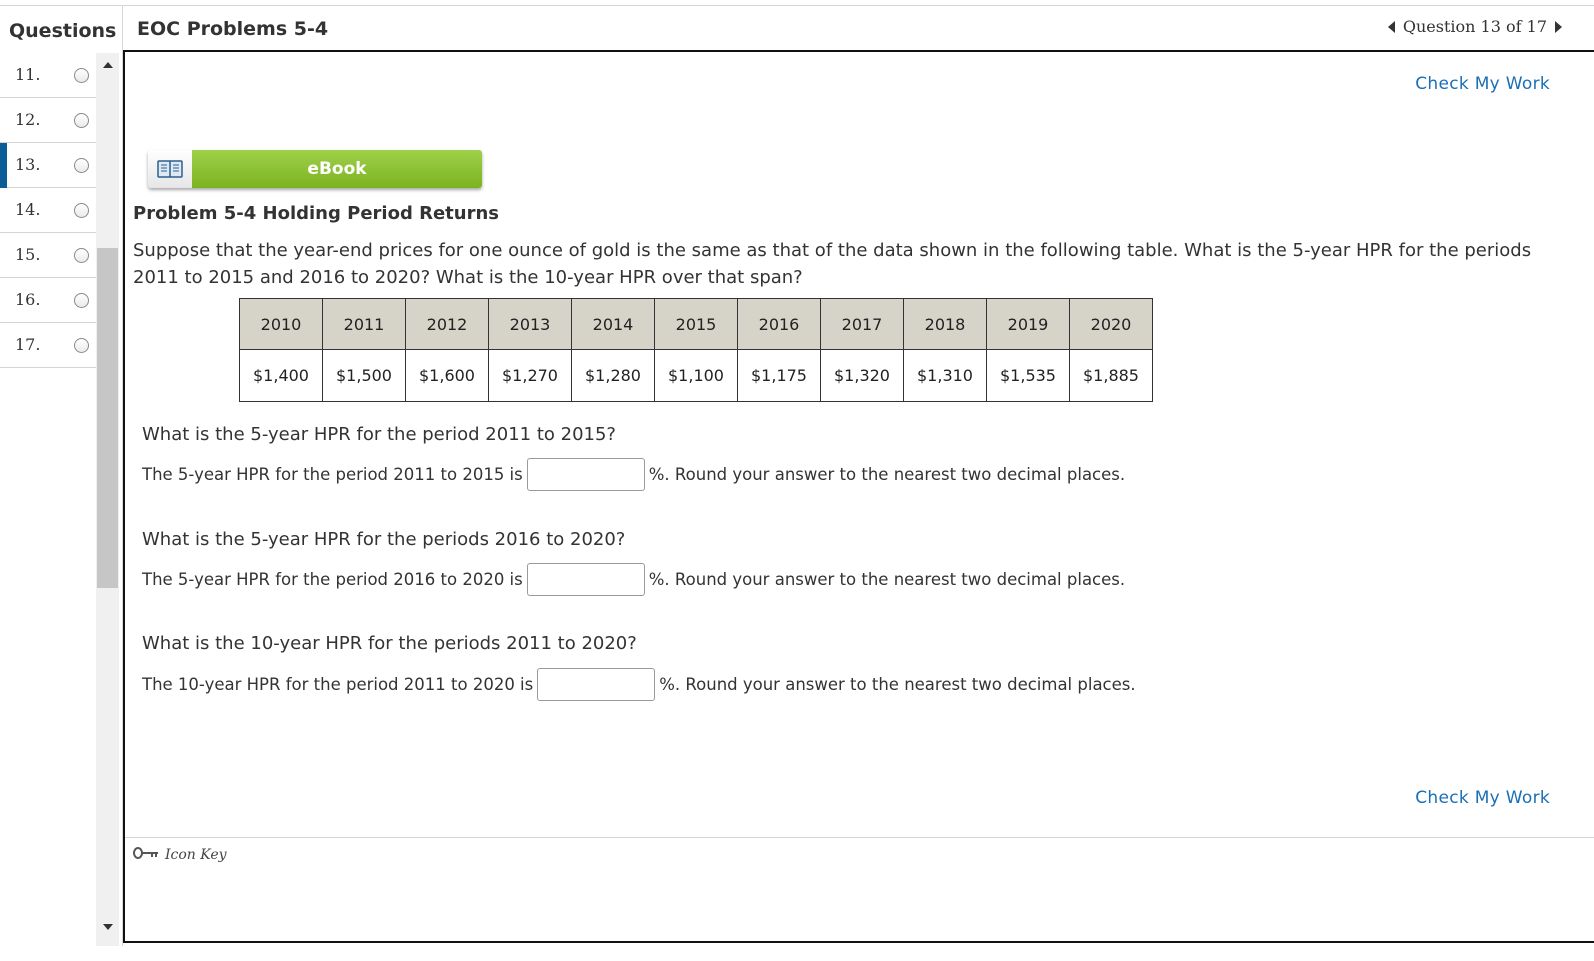 The width and height of the screenshot is (1594, 961). What do you see at coordinates (1482, 84) in the screenshot?
I see `check-my-work-link-top: Check My Work` at bounding box center [1482, 84].